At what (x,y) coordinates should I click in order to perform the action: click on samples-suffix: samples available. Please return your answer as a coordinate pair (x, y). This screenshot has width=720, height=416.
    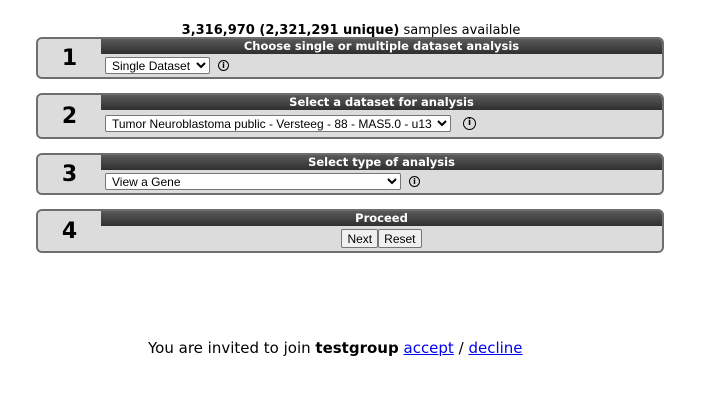
    Looking at the image, I should click on (462, 30).